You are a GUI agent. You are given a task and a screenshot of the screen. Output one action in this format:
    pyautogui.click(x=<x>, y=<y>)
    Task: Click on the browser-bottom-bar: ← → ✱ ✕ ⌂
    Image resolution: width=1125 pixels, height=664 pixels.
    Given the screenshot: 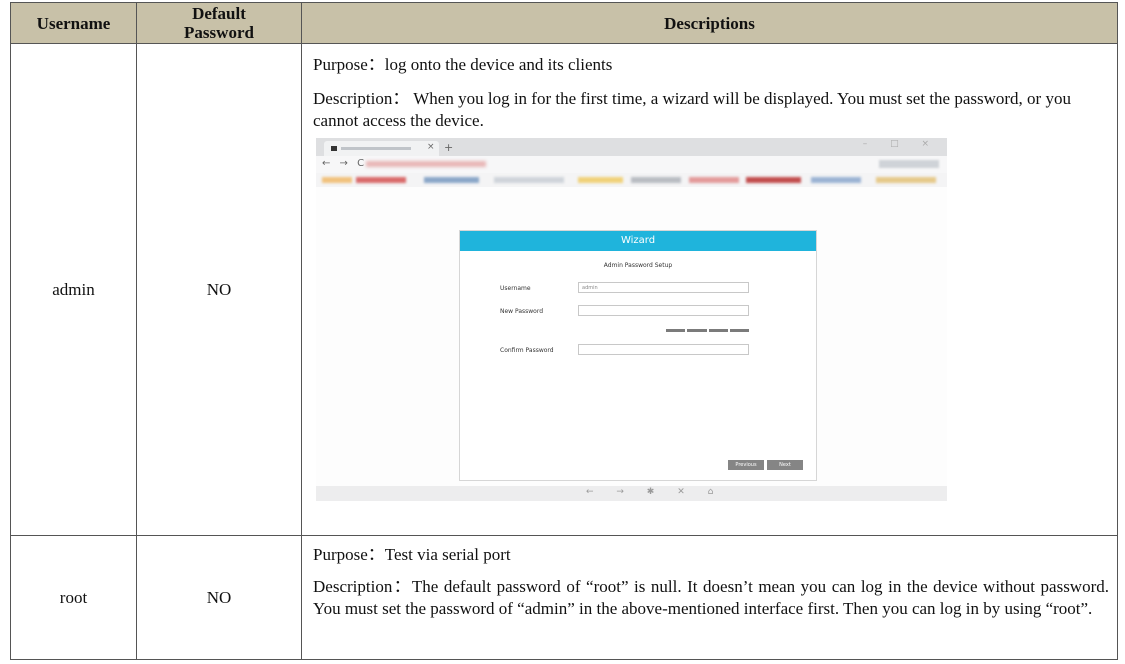 What is the action you would take?
    pyautogui.click(x=631, y=493)
    